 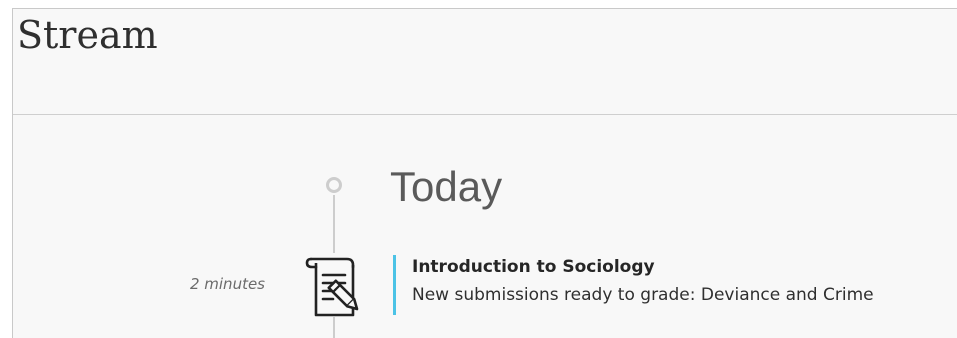 What do you see at coordinates (446, 186) in the screenshot?
I see `section-heading-today: Today` at bounding box center [446, 186].